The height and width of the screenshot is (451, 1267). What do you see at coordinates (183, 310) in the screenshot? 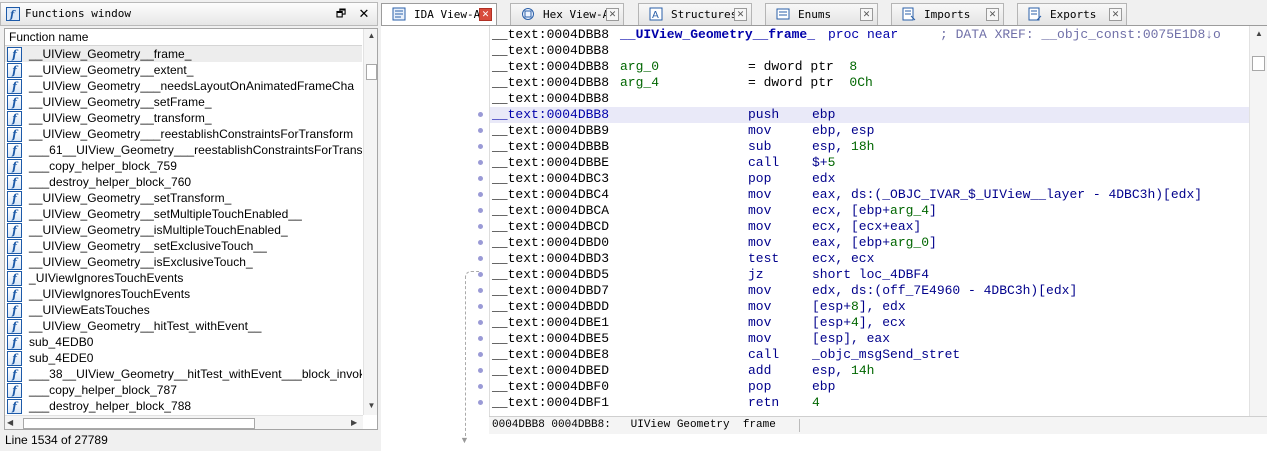
I see `function-list-item: f __UIViewEatsTouches` at bounding box center [183, 310].